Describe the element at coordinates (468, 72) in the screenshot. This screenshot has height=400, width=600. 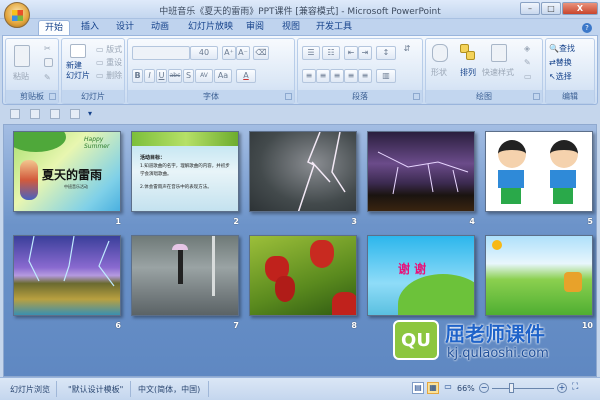
I see `arrange-button: 排列` at that location.